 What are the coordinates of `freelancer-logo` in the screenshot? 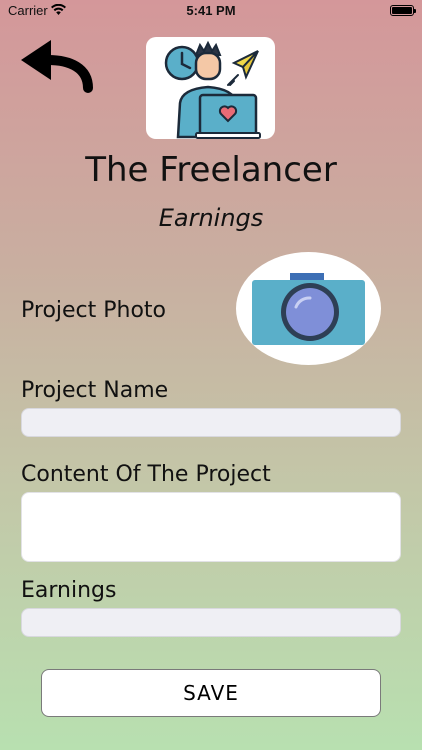 It's located at (212, 89).